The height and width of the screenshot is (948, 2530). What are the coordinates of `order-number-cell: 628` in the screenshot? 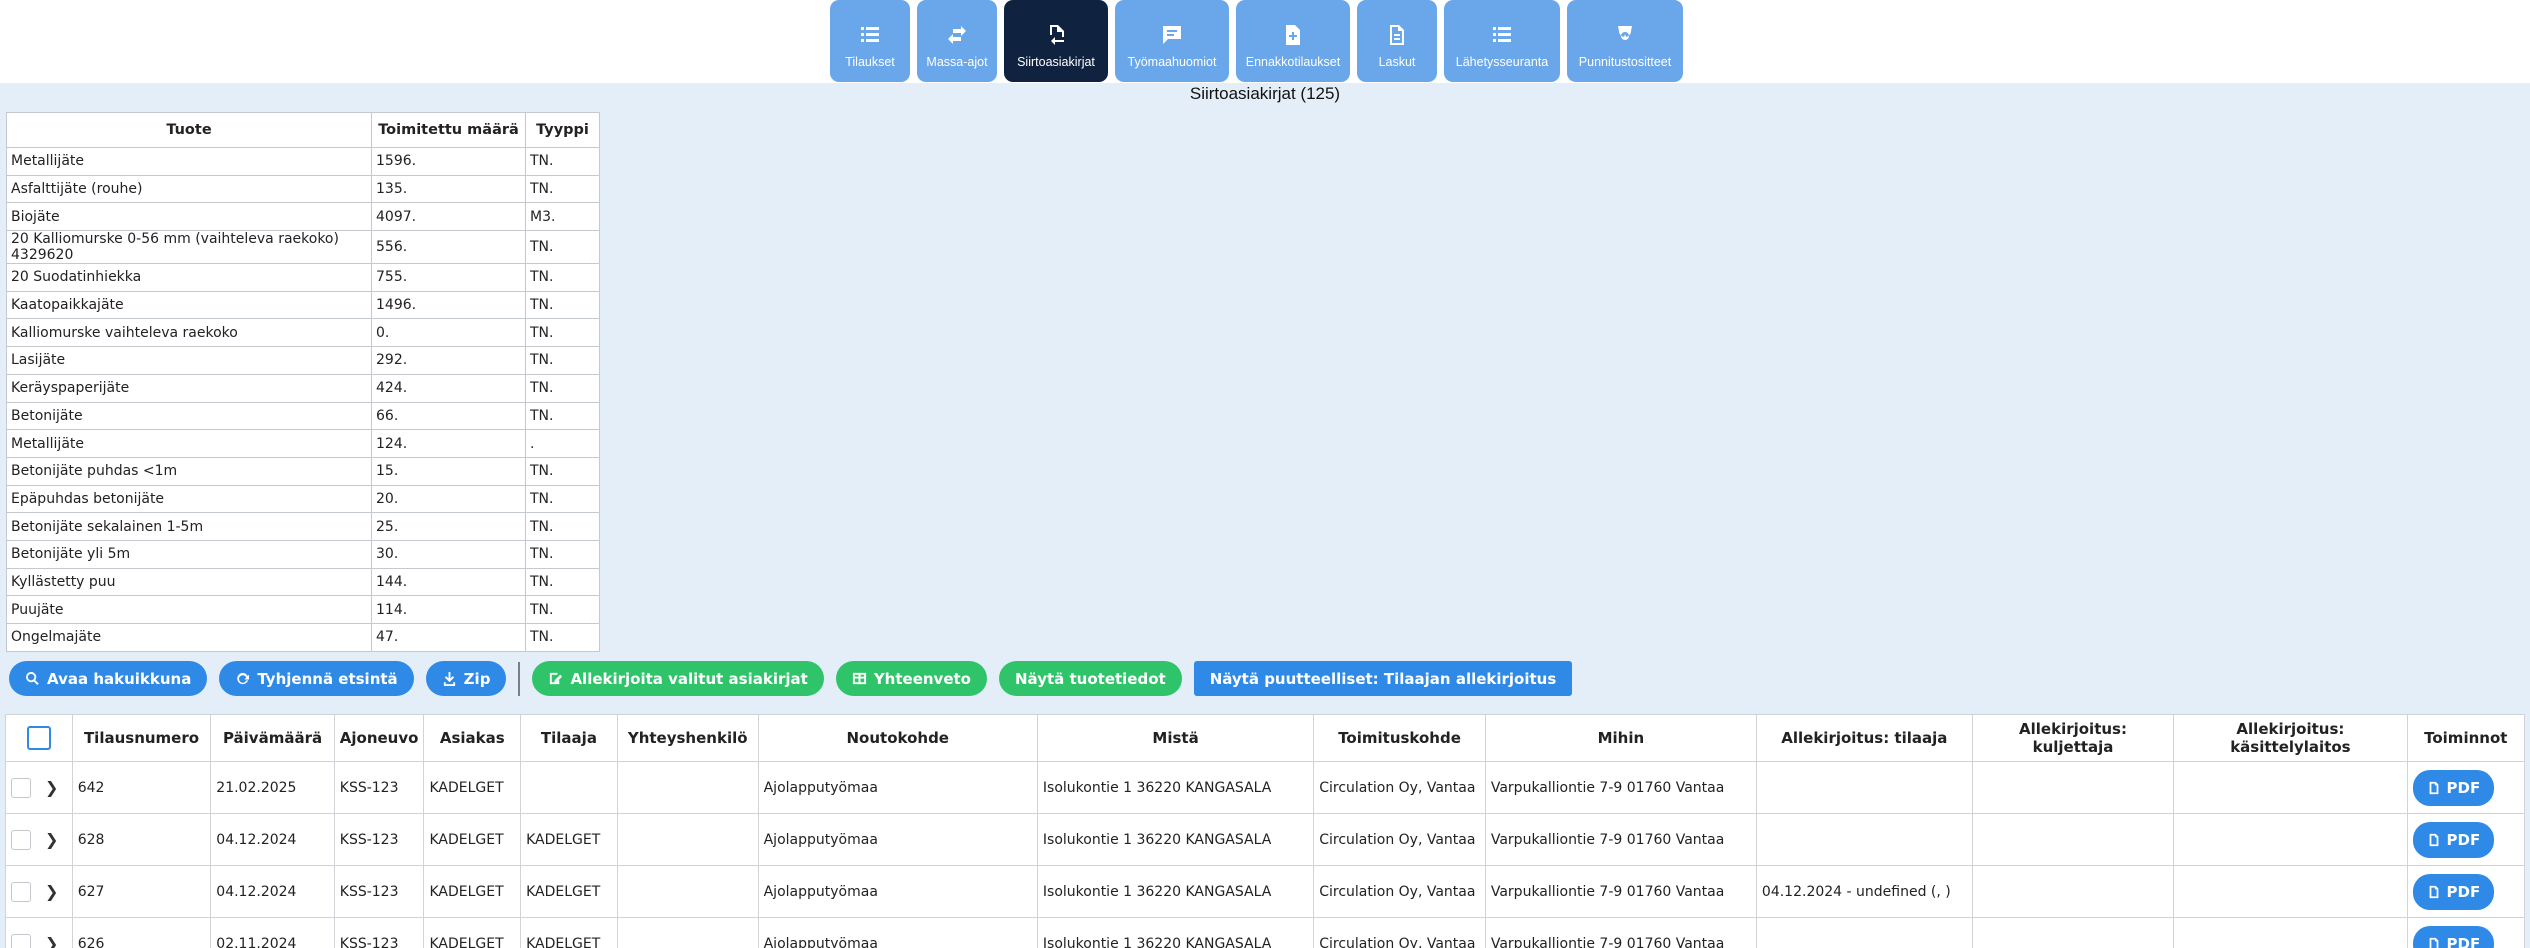 It's located at (141, 839).